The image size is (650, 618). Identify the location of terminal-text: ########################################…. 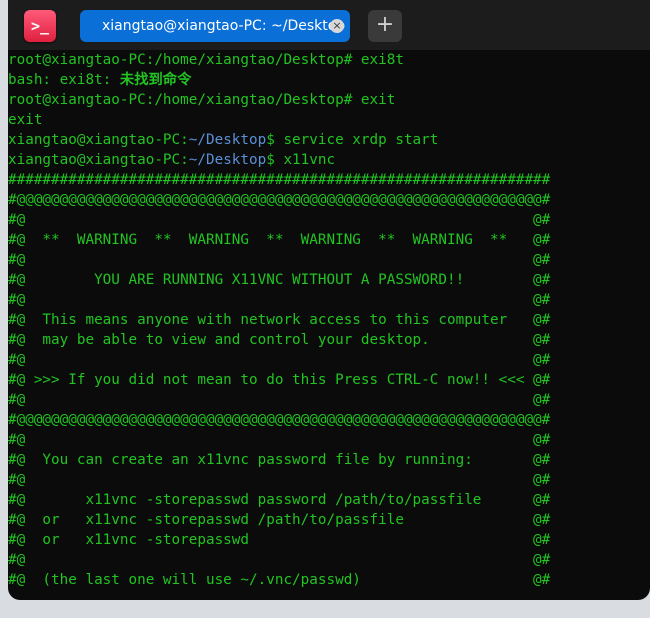
(279, 180).